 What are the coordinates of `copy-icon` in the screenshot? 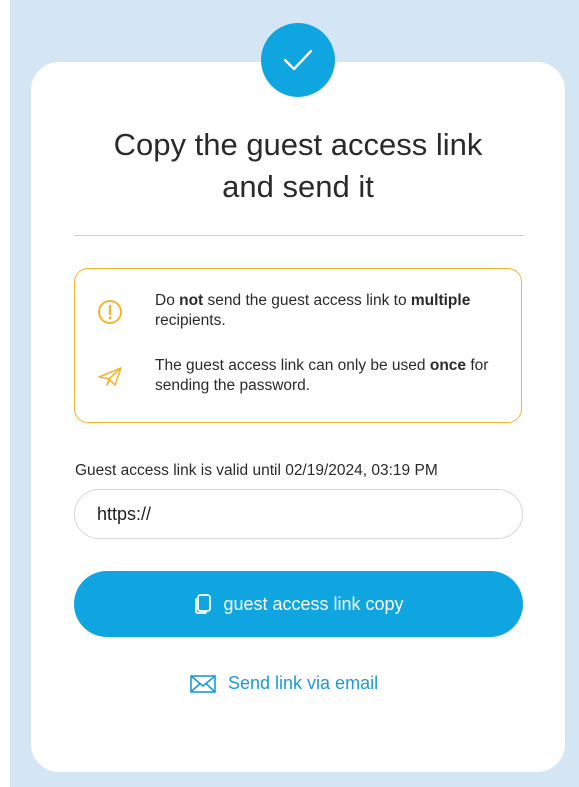 It's located at (203, 604).